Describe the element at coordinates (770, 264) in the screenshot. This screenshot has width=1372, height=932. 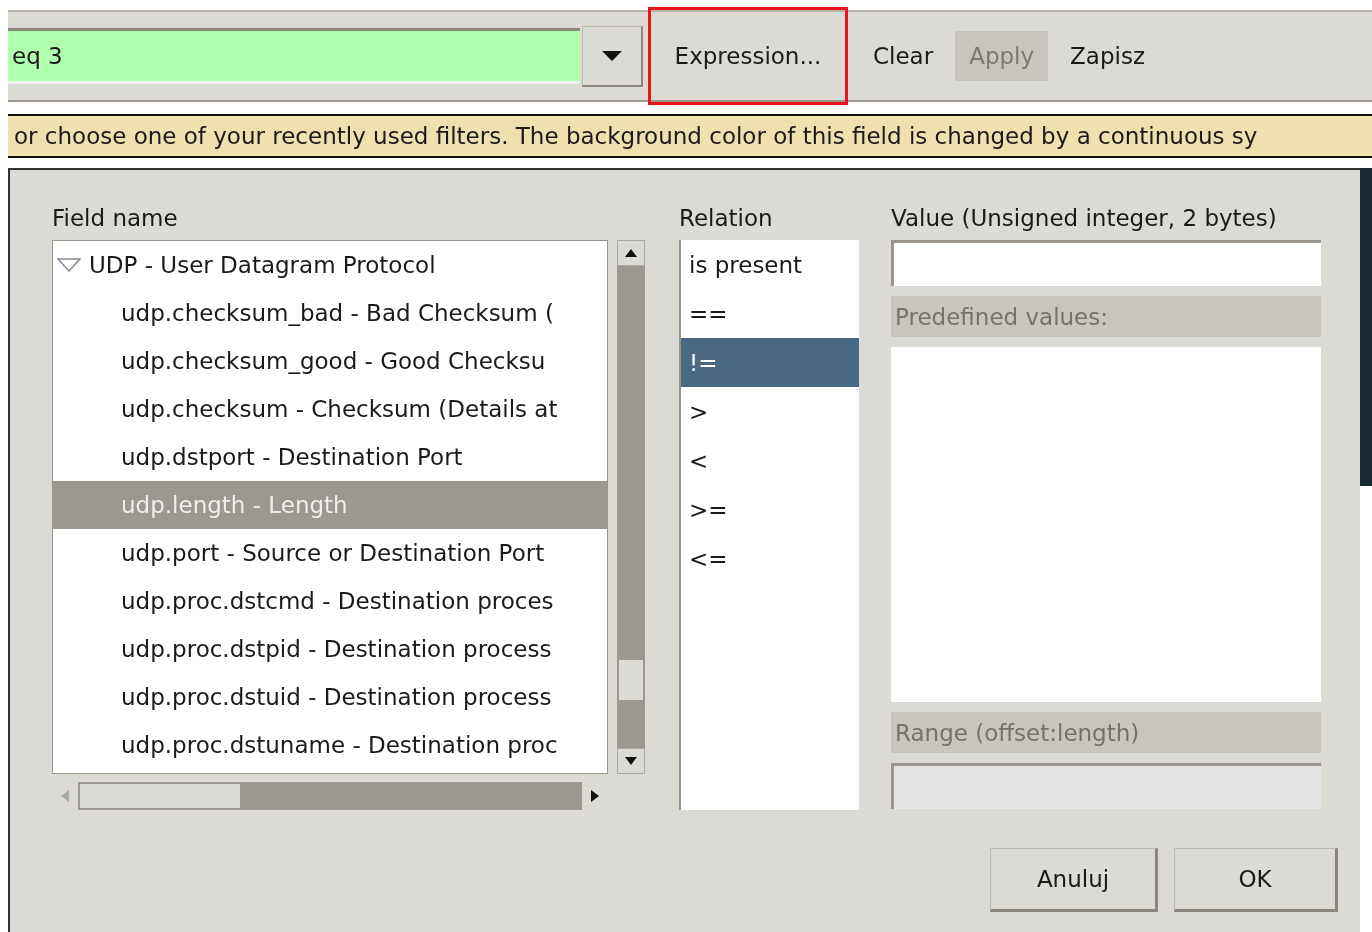
I see `relation-item: is present` at that location.